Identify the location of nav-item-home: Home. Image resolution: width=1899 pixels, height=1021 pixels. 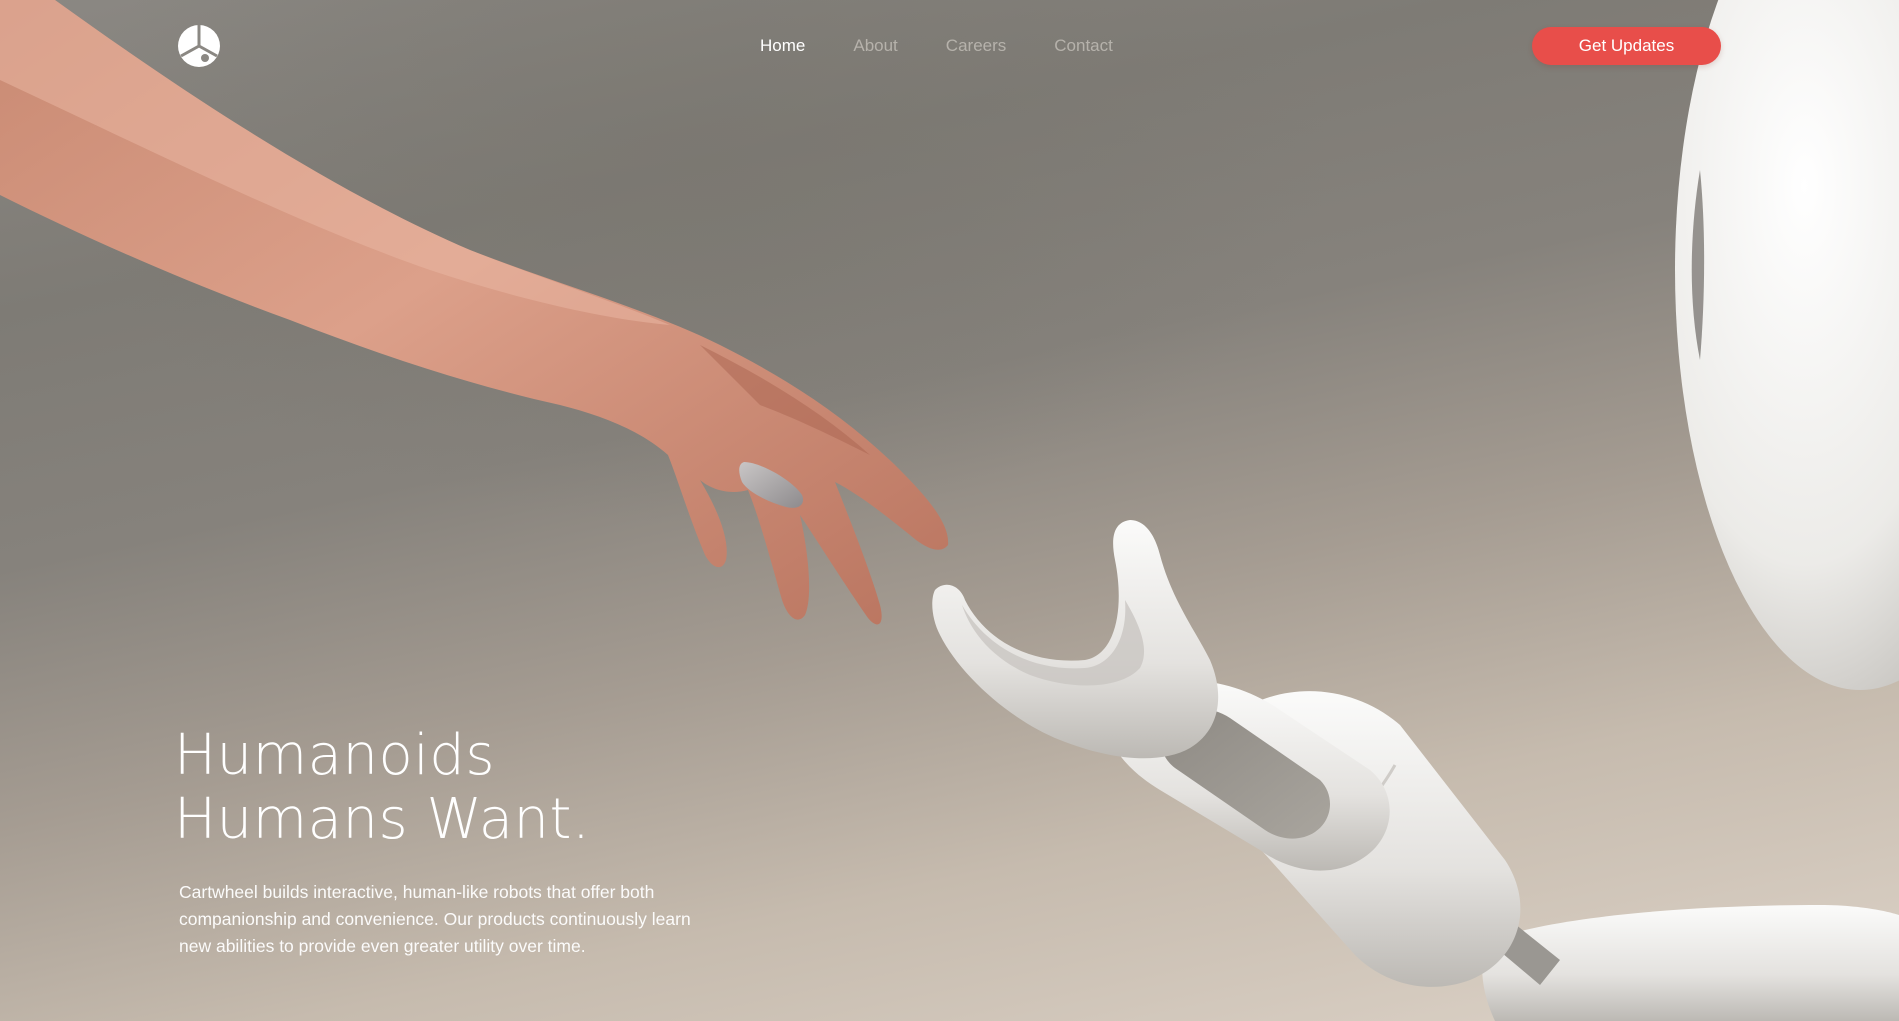
(782, 46).